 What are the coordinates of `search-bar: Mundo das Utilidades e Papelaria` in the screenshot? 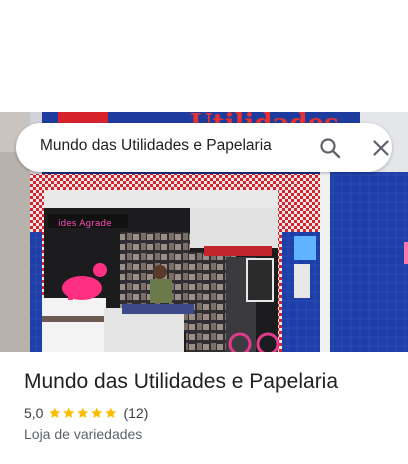 It's located at (204, 147).